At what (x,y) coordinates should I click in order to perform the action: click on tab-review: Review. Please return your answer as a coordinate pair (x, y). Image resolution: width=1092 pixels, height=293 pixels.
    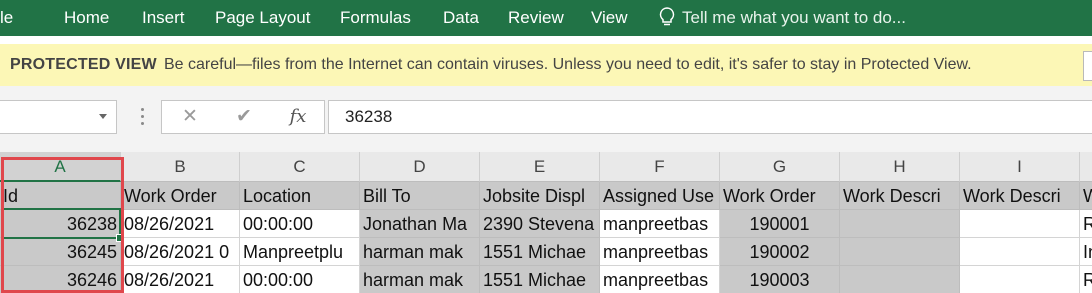
    Looking at the image, I should click on (536, 18).